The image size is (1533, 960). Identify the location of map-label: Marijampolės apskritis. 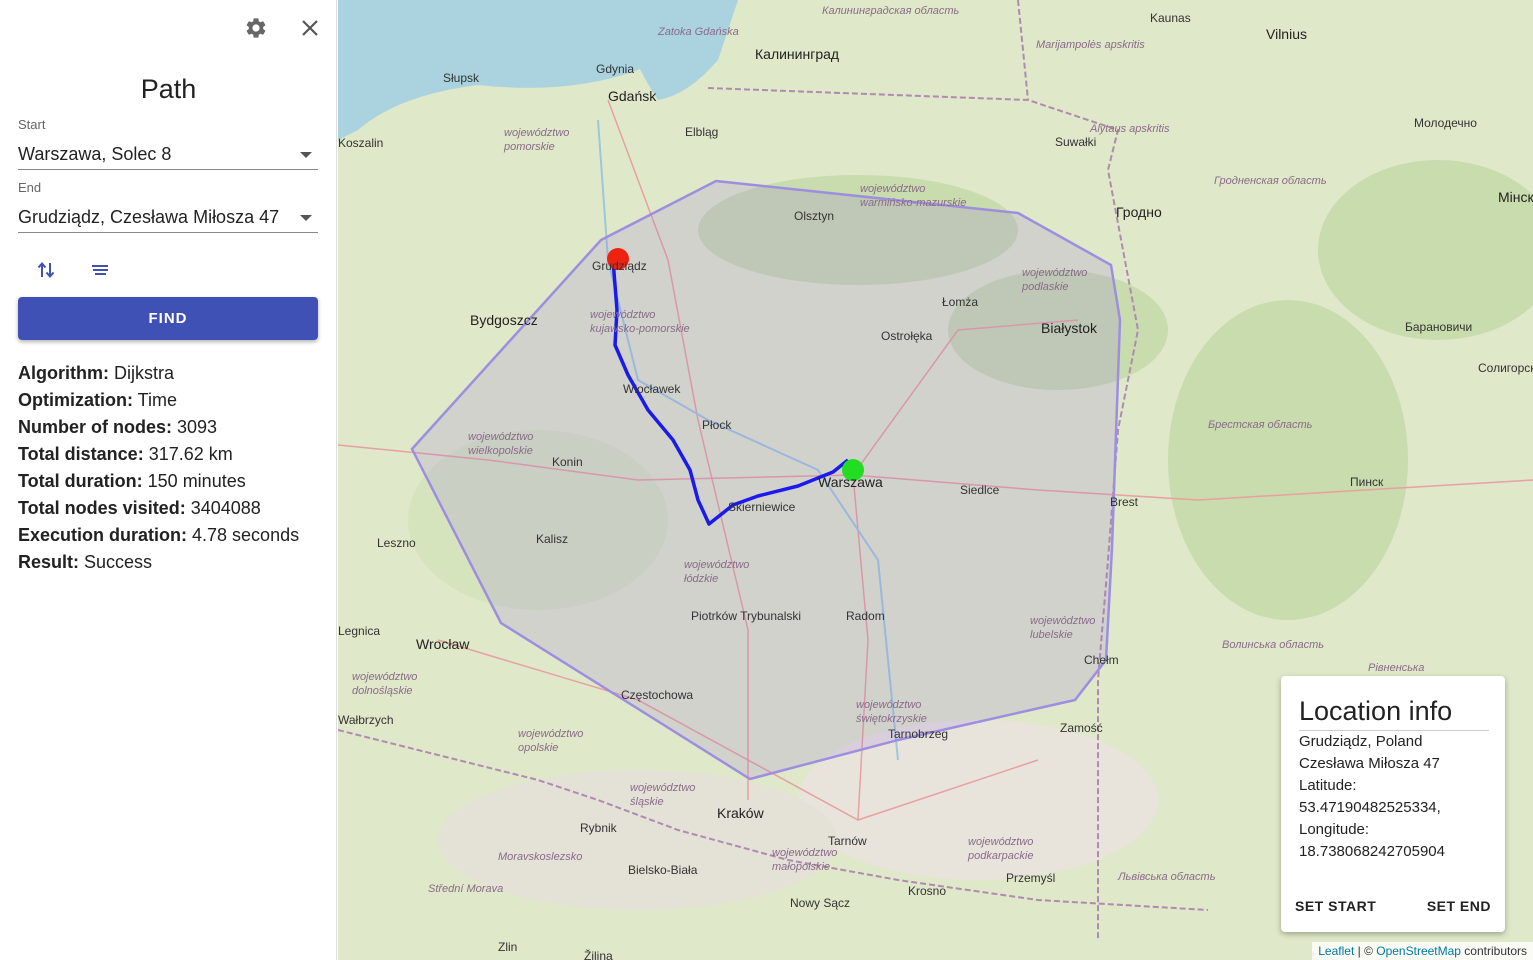
(1090, 45).